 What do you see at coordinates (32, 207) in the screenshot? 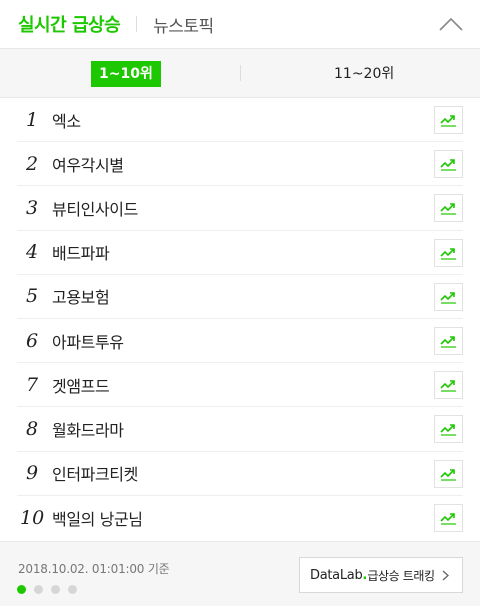
I see `rank-number: 3` at bounding box center [32, 207].